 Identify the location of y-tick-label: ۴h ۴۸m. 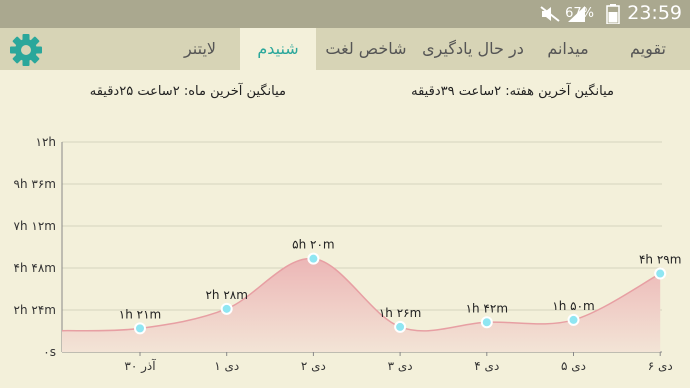
(35, 268).